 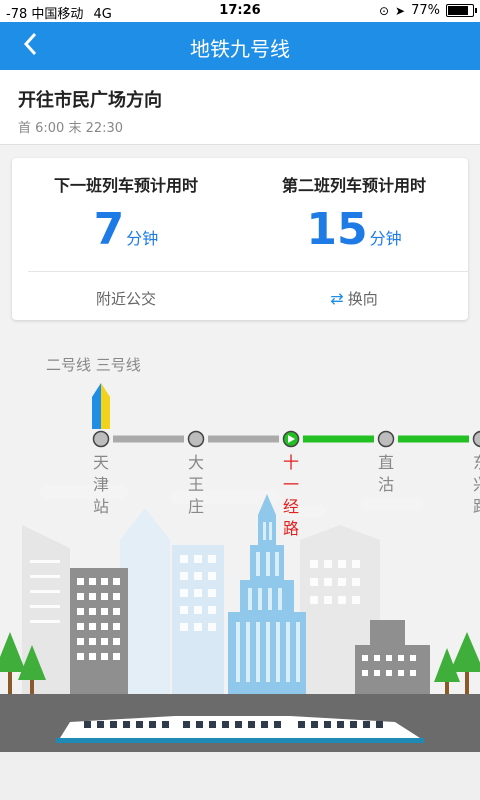 What do you see at coordinates (286, 439) in the screenshot?
I see `line-map` at bounding box center [286, 439].